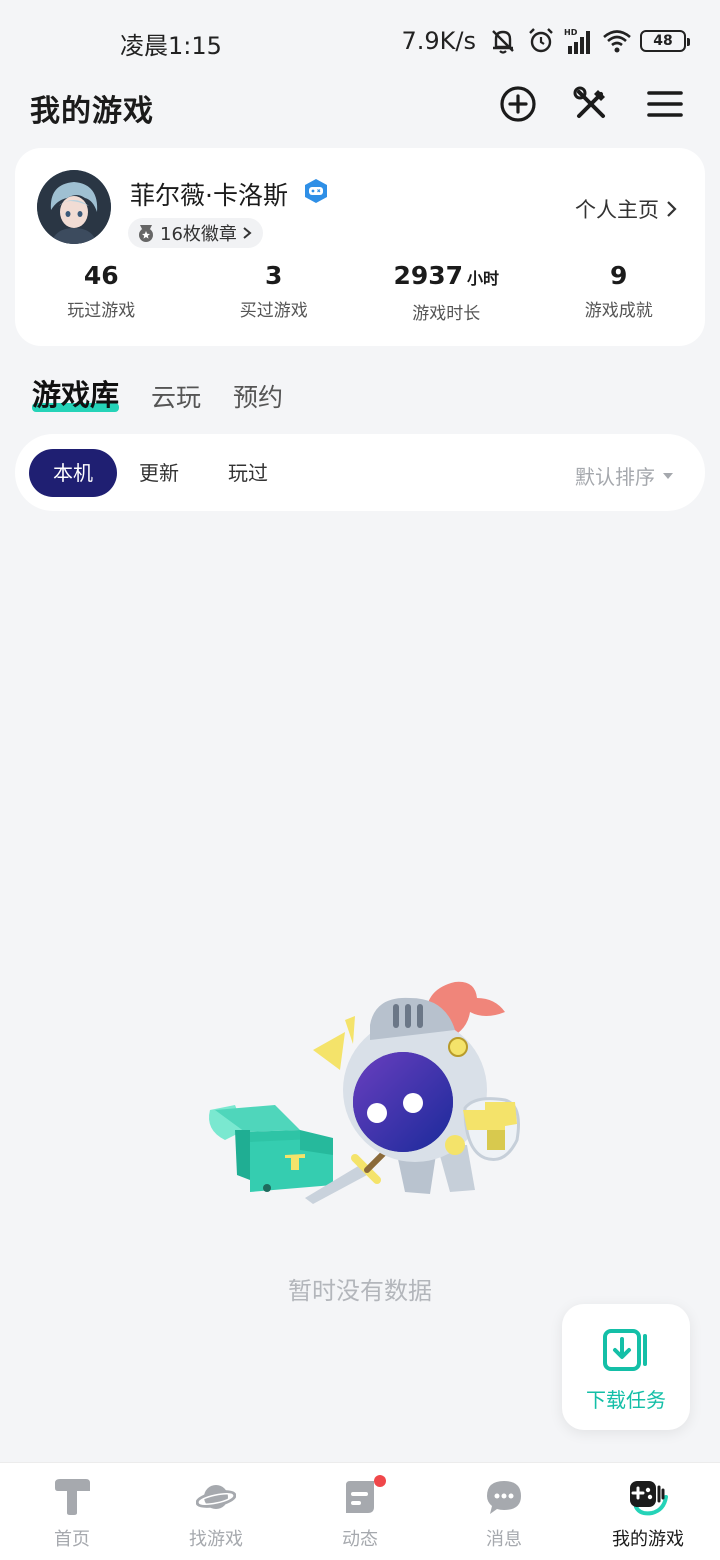 This screenshot has height=1560, width=720. Describe the element at coordinates (428, 275) in the screenshot. I see `stat-value: 2937` at that location.